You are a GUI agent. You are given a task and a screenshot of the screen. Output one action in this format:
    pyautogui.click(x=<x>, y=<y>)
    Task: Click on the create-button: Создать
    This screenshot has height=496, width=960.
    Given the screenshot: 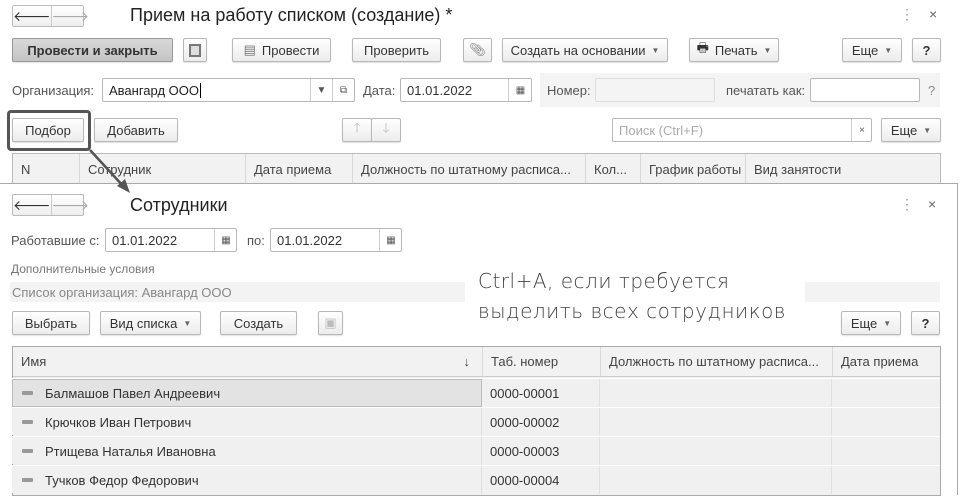 What is the action you would take?
    pyautogui.click(x=258, y=323)
    